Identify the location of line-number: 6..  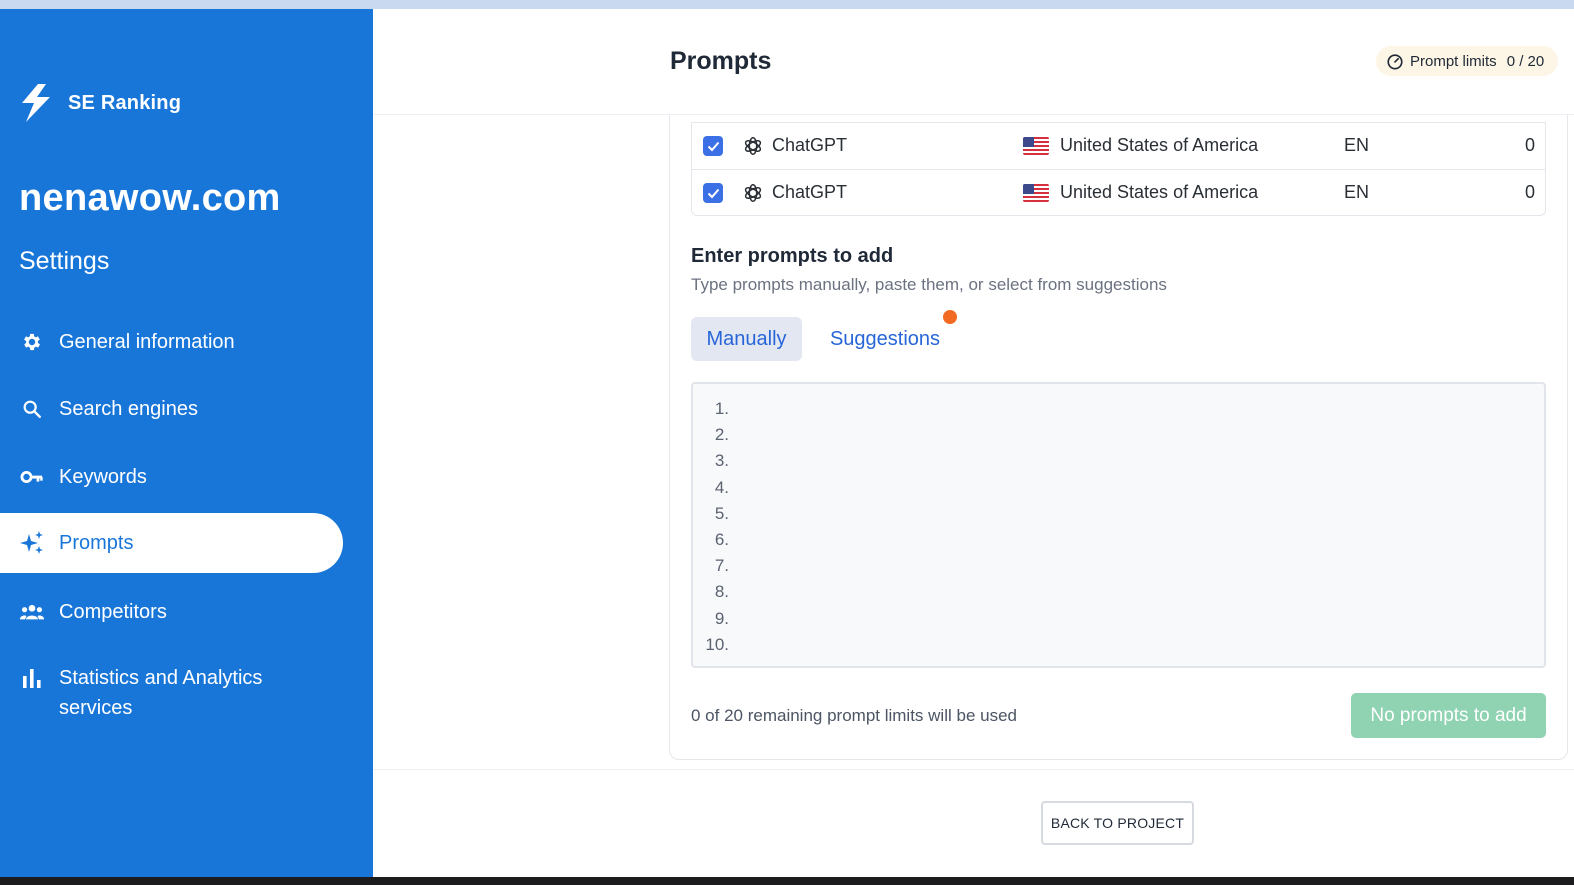
(721, 540).